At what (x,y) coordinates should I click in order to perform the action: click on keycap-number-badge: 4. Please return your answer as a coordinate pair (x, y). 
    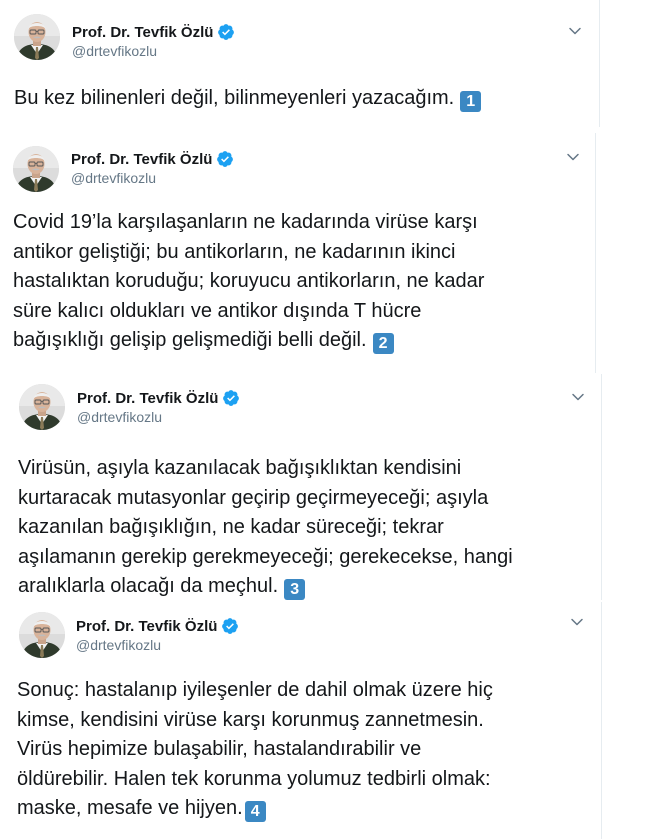
    Looking at the image, I should click on (255, 811).